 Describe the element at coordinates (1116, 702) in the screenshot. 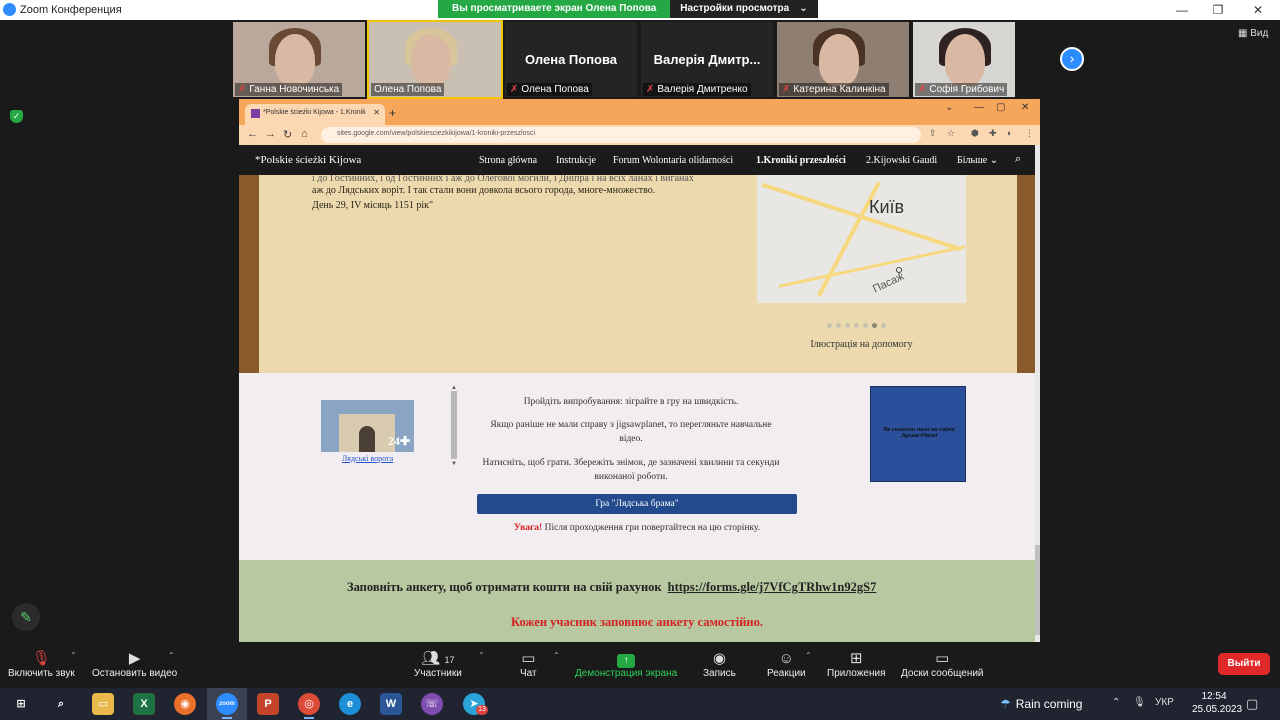

I see `tray-expand-icon: ⌃` at that location.